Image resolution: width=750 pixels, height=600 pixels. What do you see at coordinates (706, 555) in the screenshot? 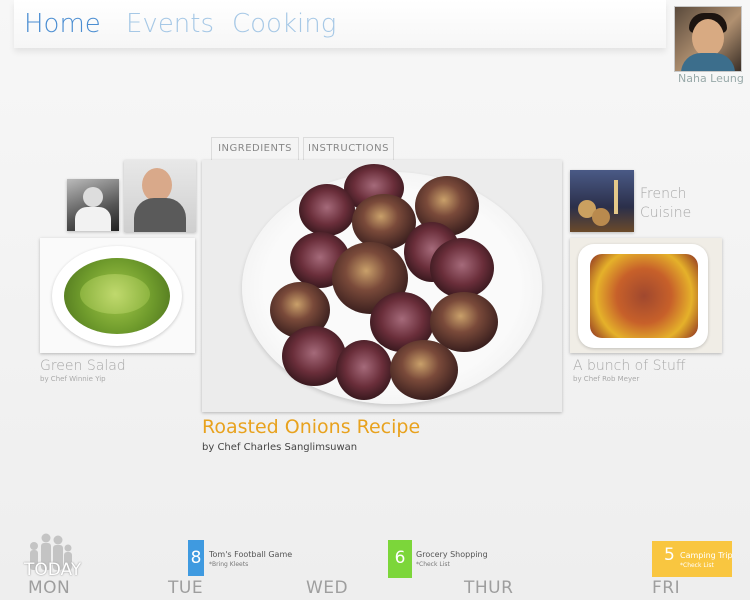
I see `event-title: Camping Trip` at bounding box center [706, 555].